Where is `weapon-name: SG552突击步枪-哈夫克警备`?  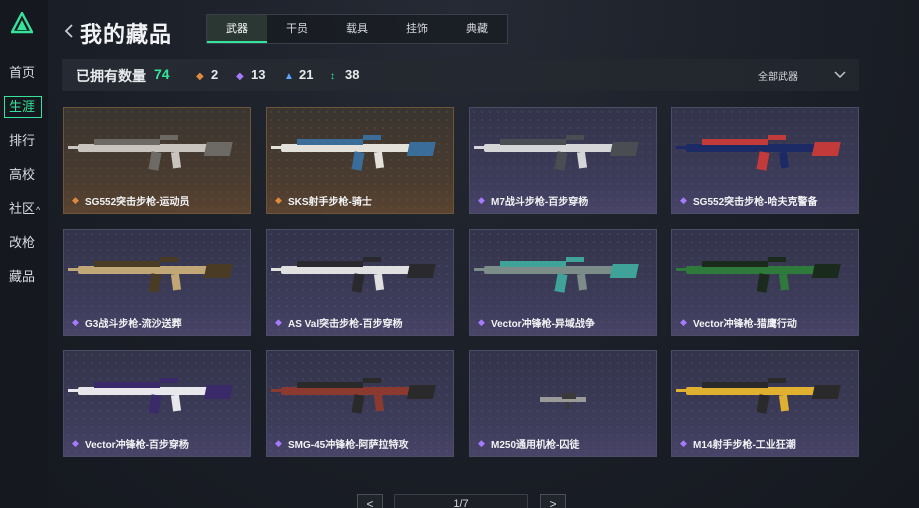
weapon-name: SG552突击步枪-哈夫克警备 is located at coordinates (755, 202).